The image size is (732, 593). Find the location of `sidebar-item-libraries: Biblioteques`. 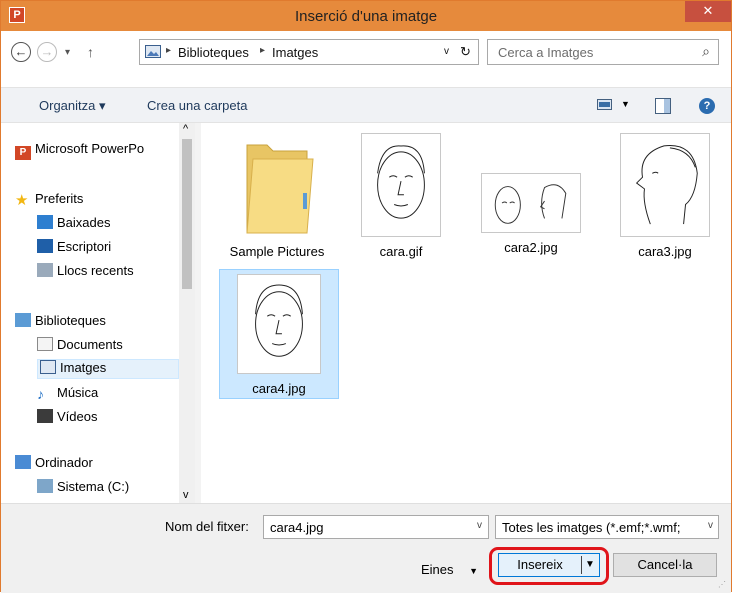

sidebar-item-libraries: Biblioteques is located at coordinates (60, 323).